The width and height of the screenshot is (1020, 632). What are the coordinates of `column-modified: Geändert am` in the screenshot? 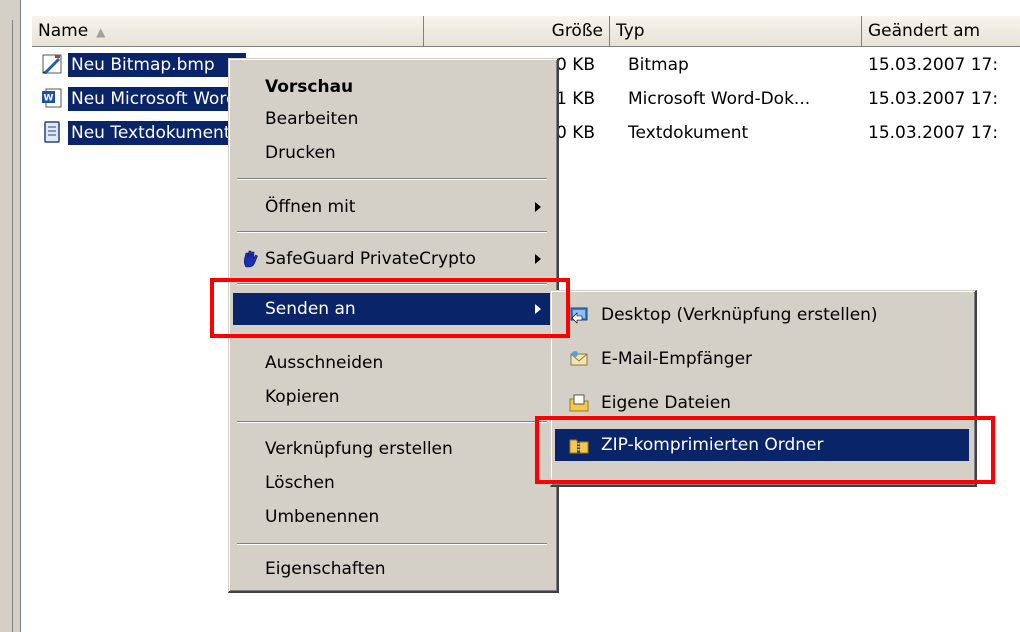 It's located at (941, 31).